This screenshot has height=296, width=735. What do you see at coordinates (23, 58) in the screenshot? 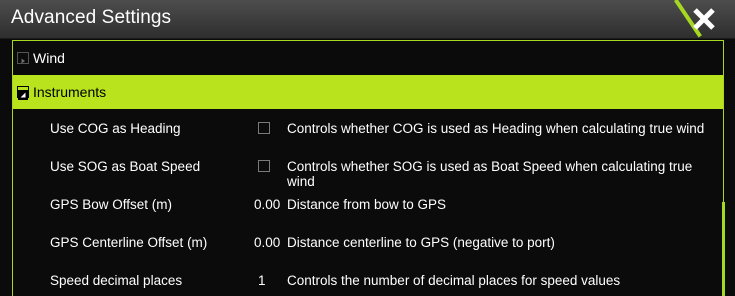
I see `expand-arrow-icon` at bounding box center [23, 58].